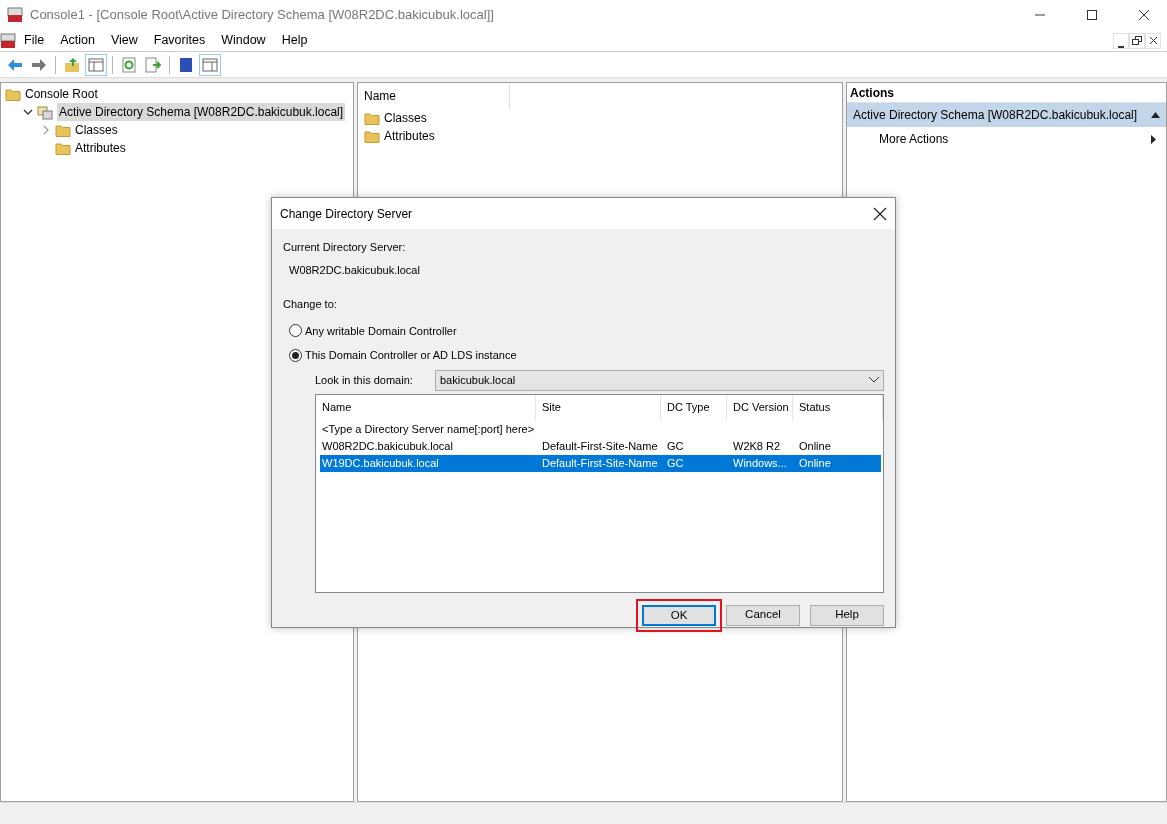  I want to click on folder-up-icon, so click(72, 64).